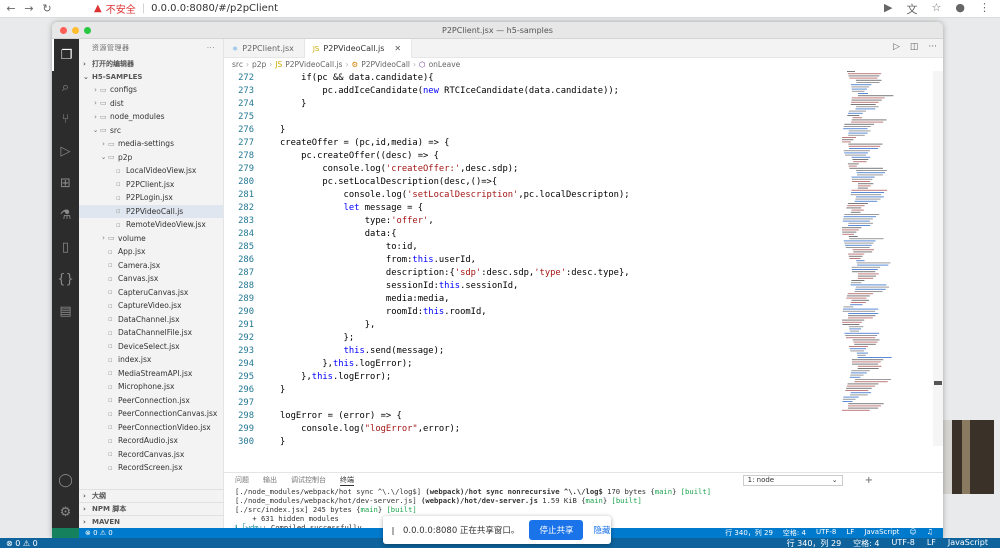 The image size is (1000, 548). Describe the element at coordinates (524, 233) in the screenshot. I see `code-line: 284 data:{` at that location.